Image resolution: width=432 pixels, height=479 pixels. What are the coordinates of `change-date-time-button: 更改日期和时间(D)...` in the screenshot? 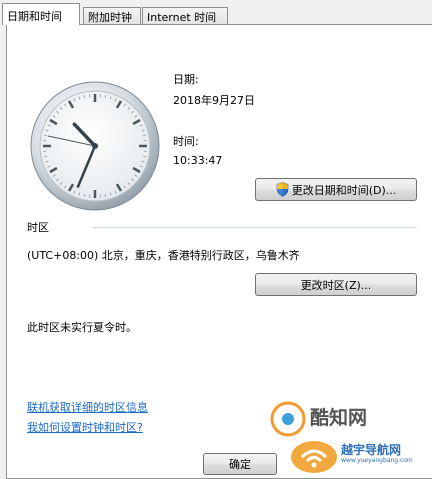 It's located at (336, 189).